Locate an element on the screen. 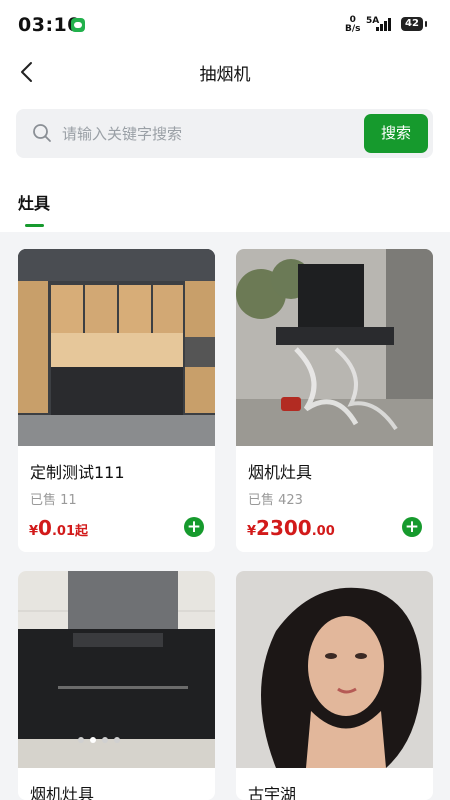  page-title: 抽烟机 is located at coordinates (225, 75).